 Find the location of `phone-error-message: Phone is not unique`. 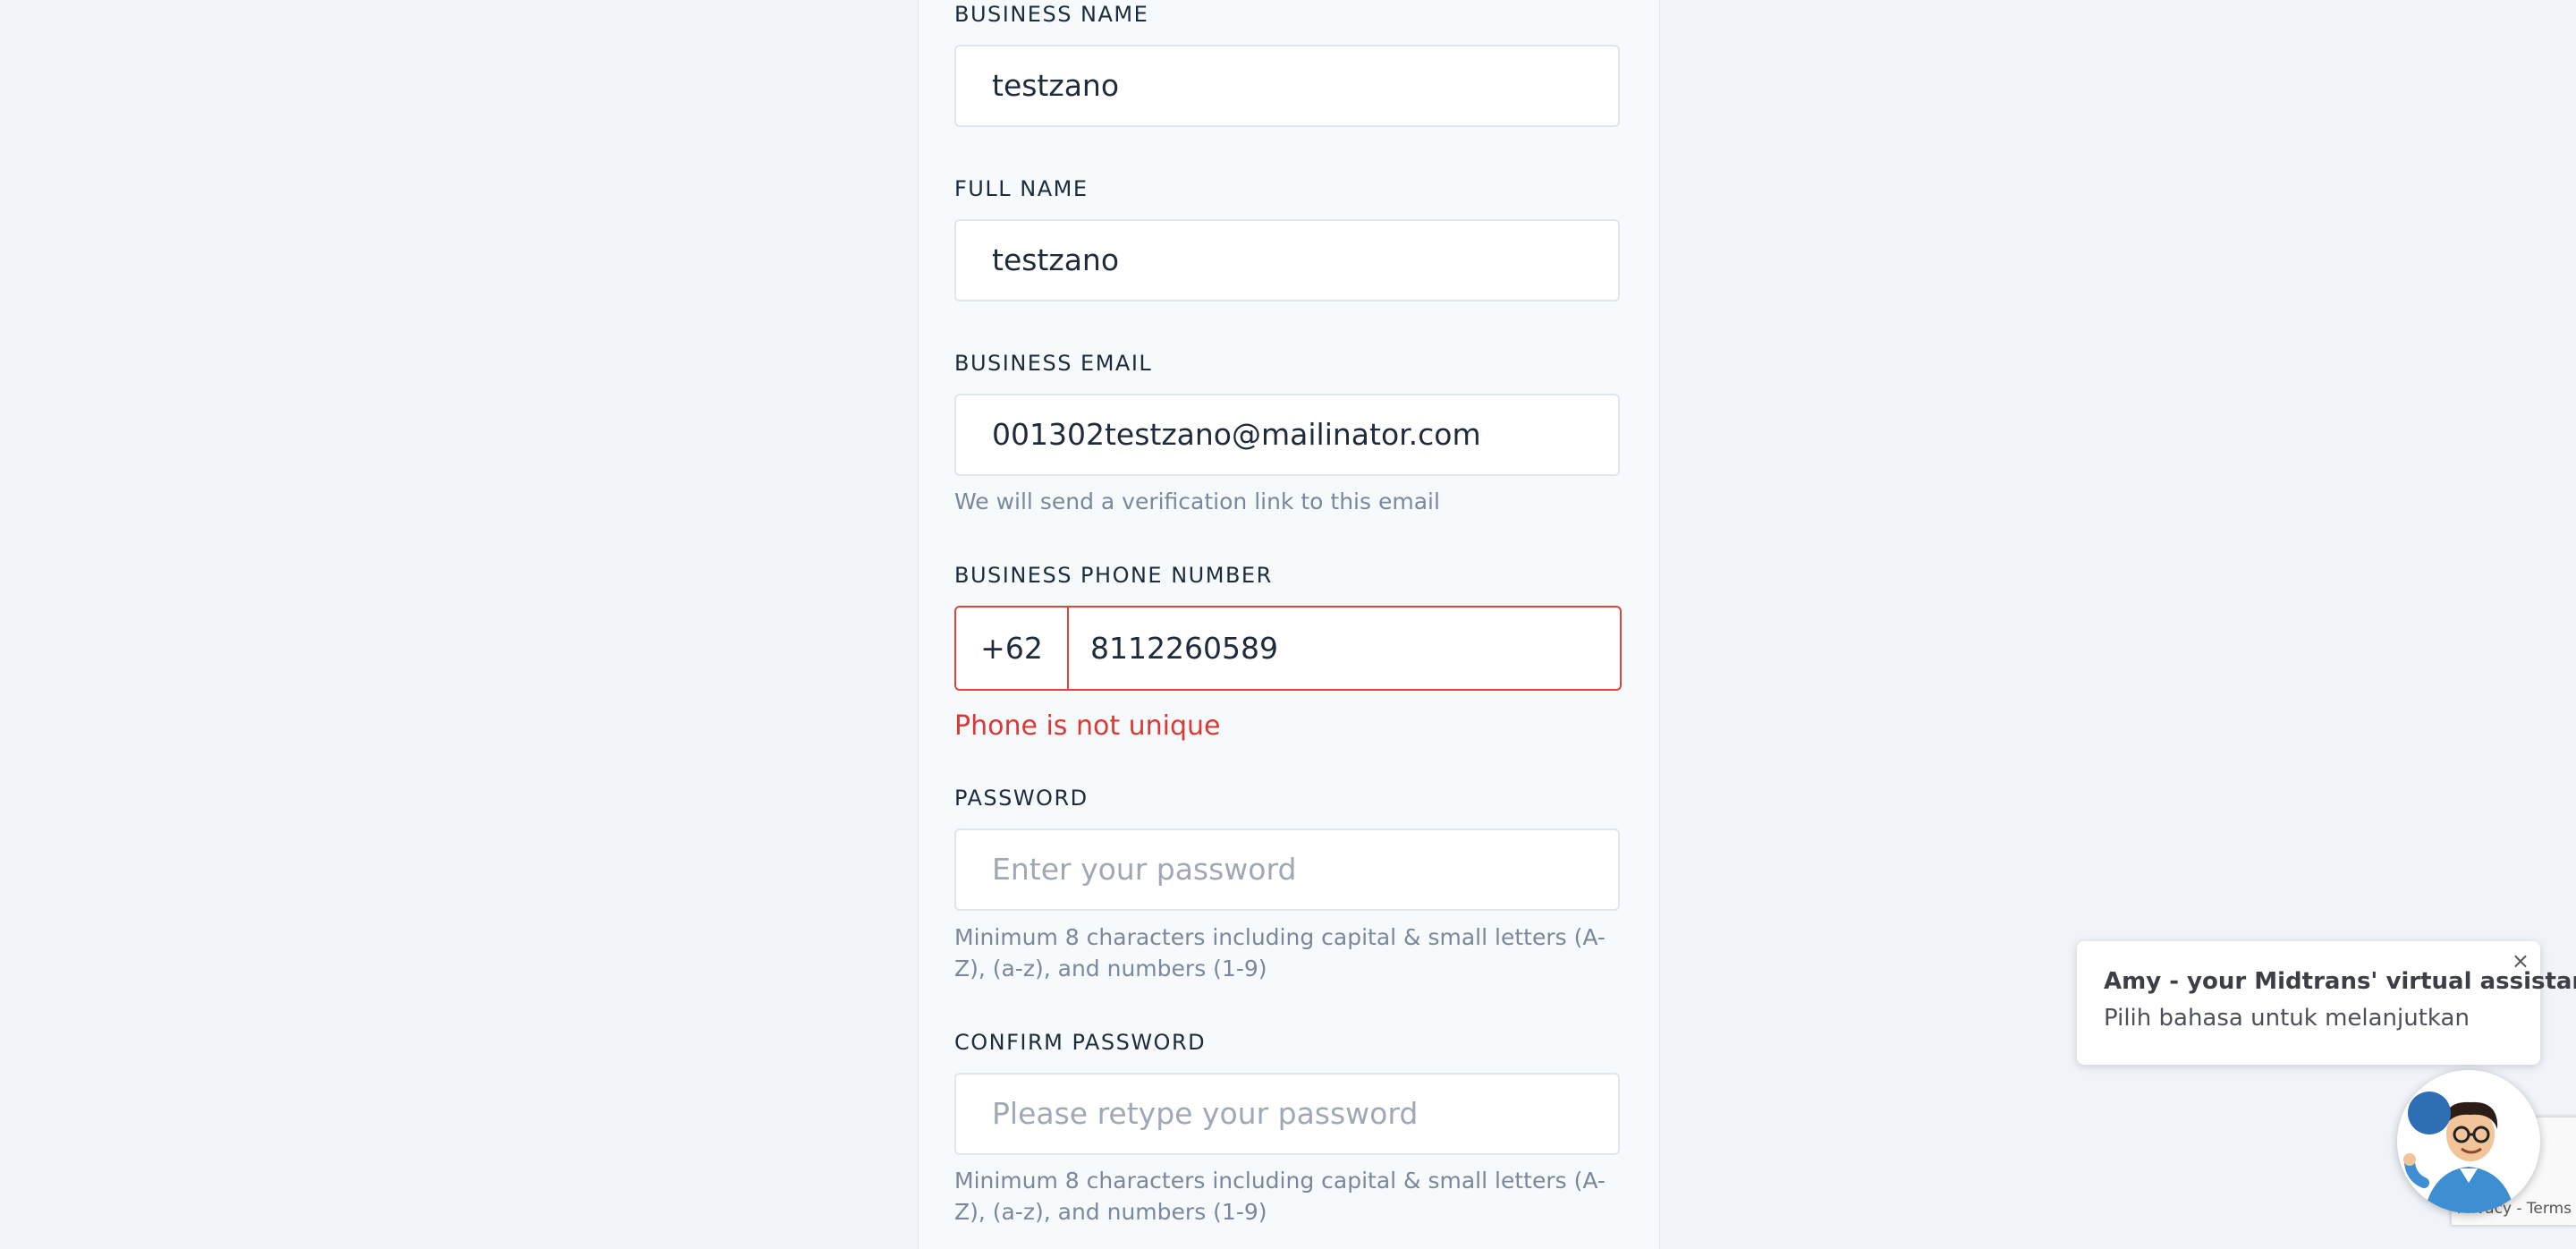

phone-error-message: Phone is not unique is located at coordinates (1087, 726).